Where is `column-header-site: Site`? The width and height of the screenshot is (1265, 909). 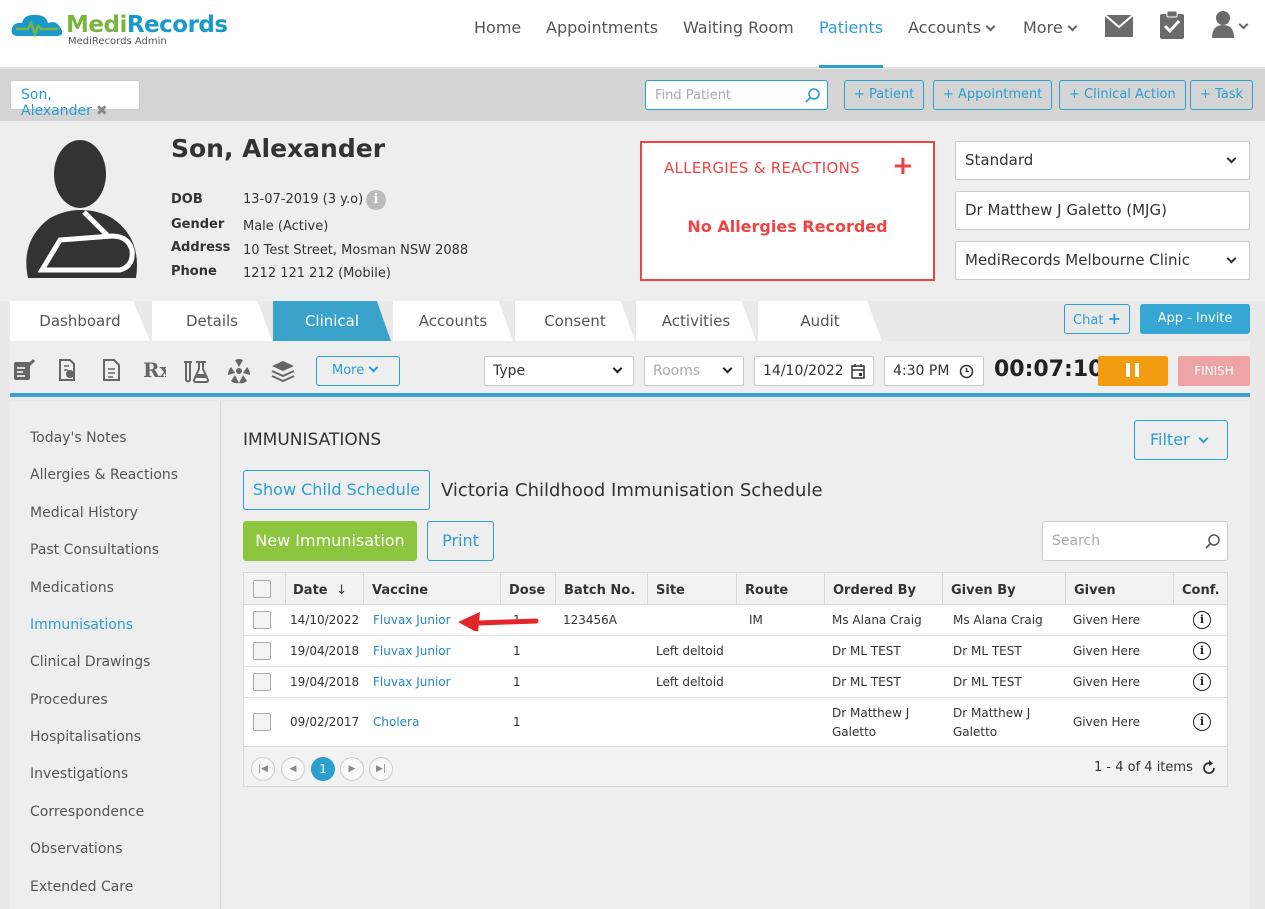
column-header-site: Site is located at coordinates (670, 590).